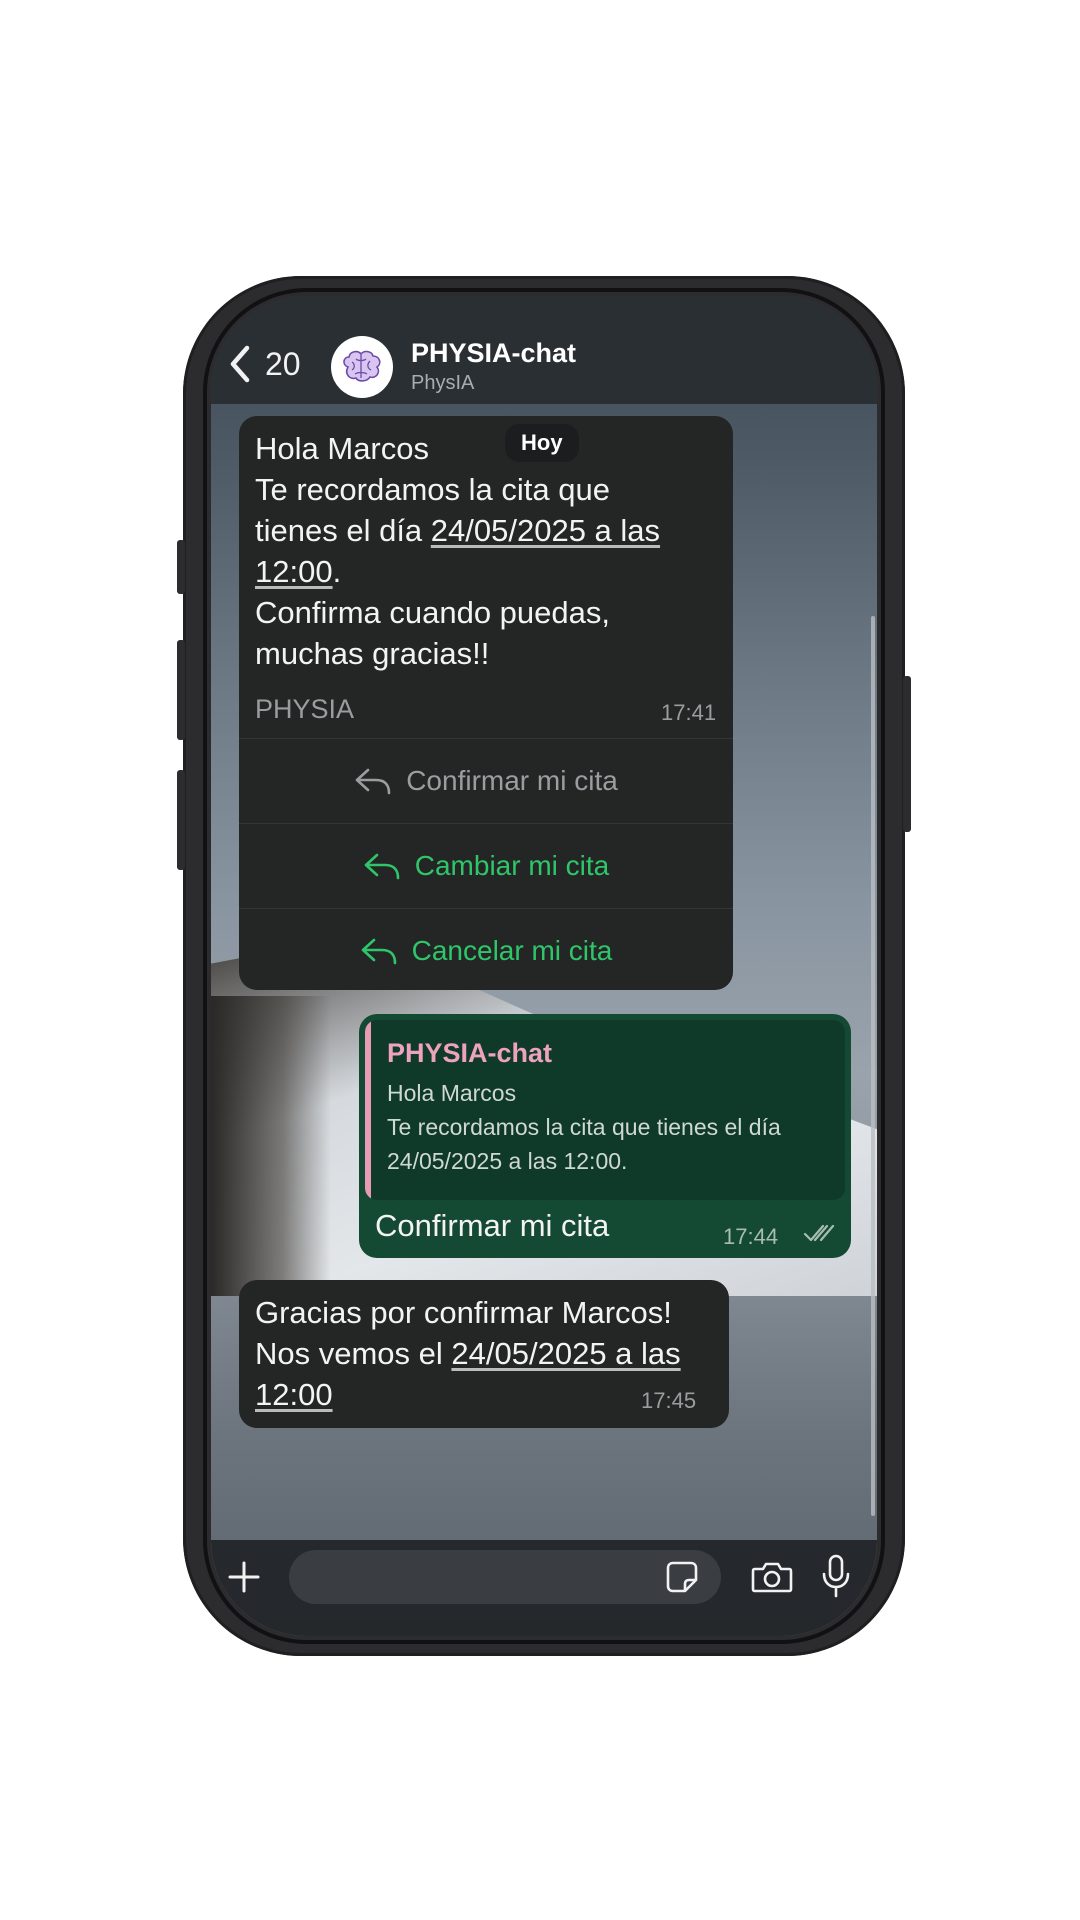  What do you see at coordinates (492, 1225) in the screenshot?
I see `message-text: Confirmar mi cita` at bounding box center [492, 1225].